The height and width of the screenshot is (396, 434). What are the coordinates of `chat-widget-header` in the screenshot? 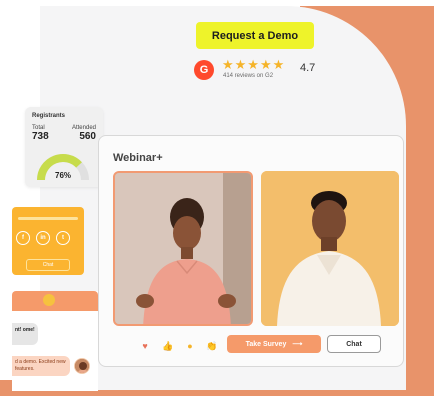 It's located at (55, 301).